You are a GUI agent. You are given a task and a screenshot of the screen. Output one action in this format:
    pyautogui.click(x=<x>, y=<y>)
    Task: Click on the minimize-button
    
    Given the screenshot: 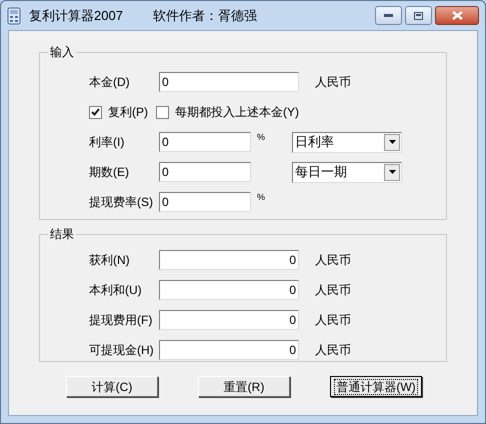 What is the action you would take?
    pyautogui.click(x=388, y=15)
    